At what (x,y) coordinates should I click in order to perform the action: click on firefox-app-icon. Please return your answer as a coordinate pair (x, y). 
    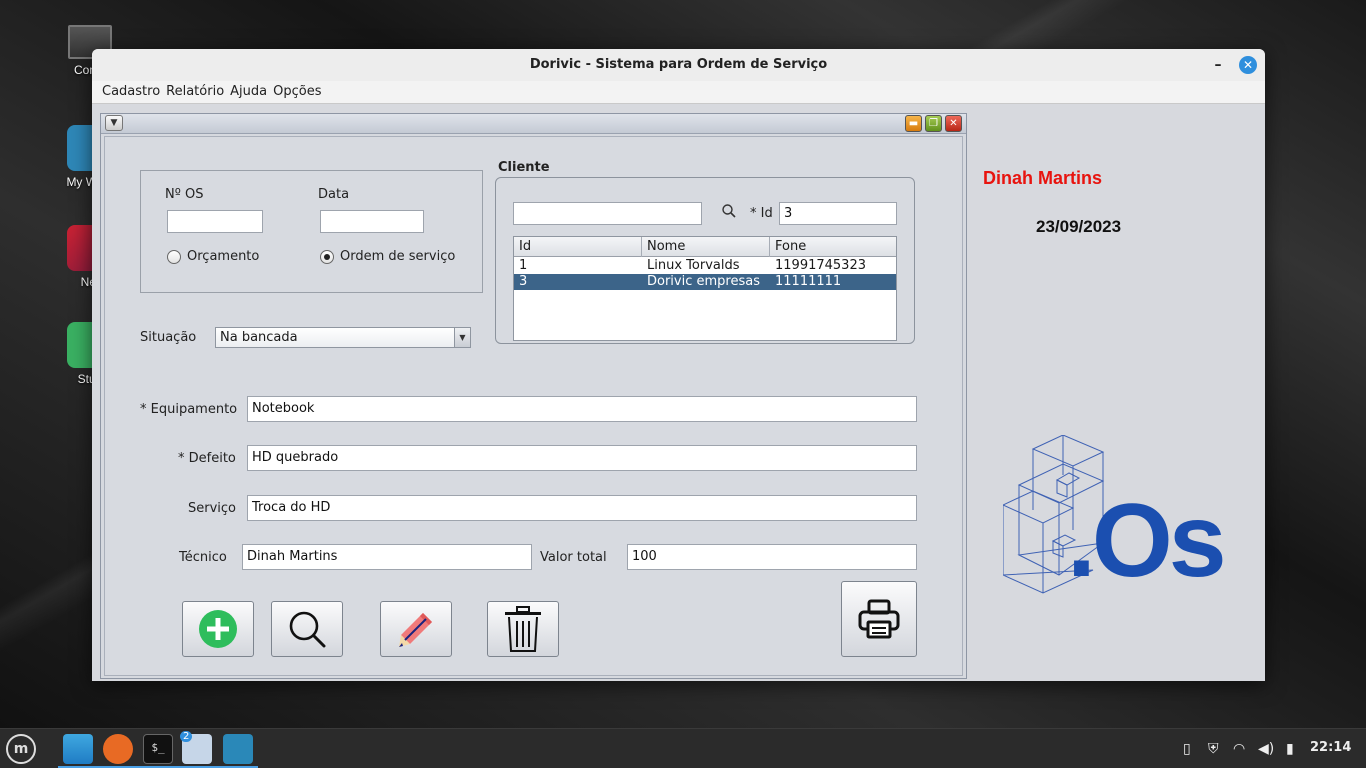
    Looking at the image, I should click on (118, 749).